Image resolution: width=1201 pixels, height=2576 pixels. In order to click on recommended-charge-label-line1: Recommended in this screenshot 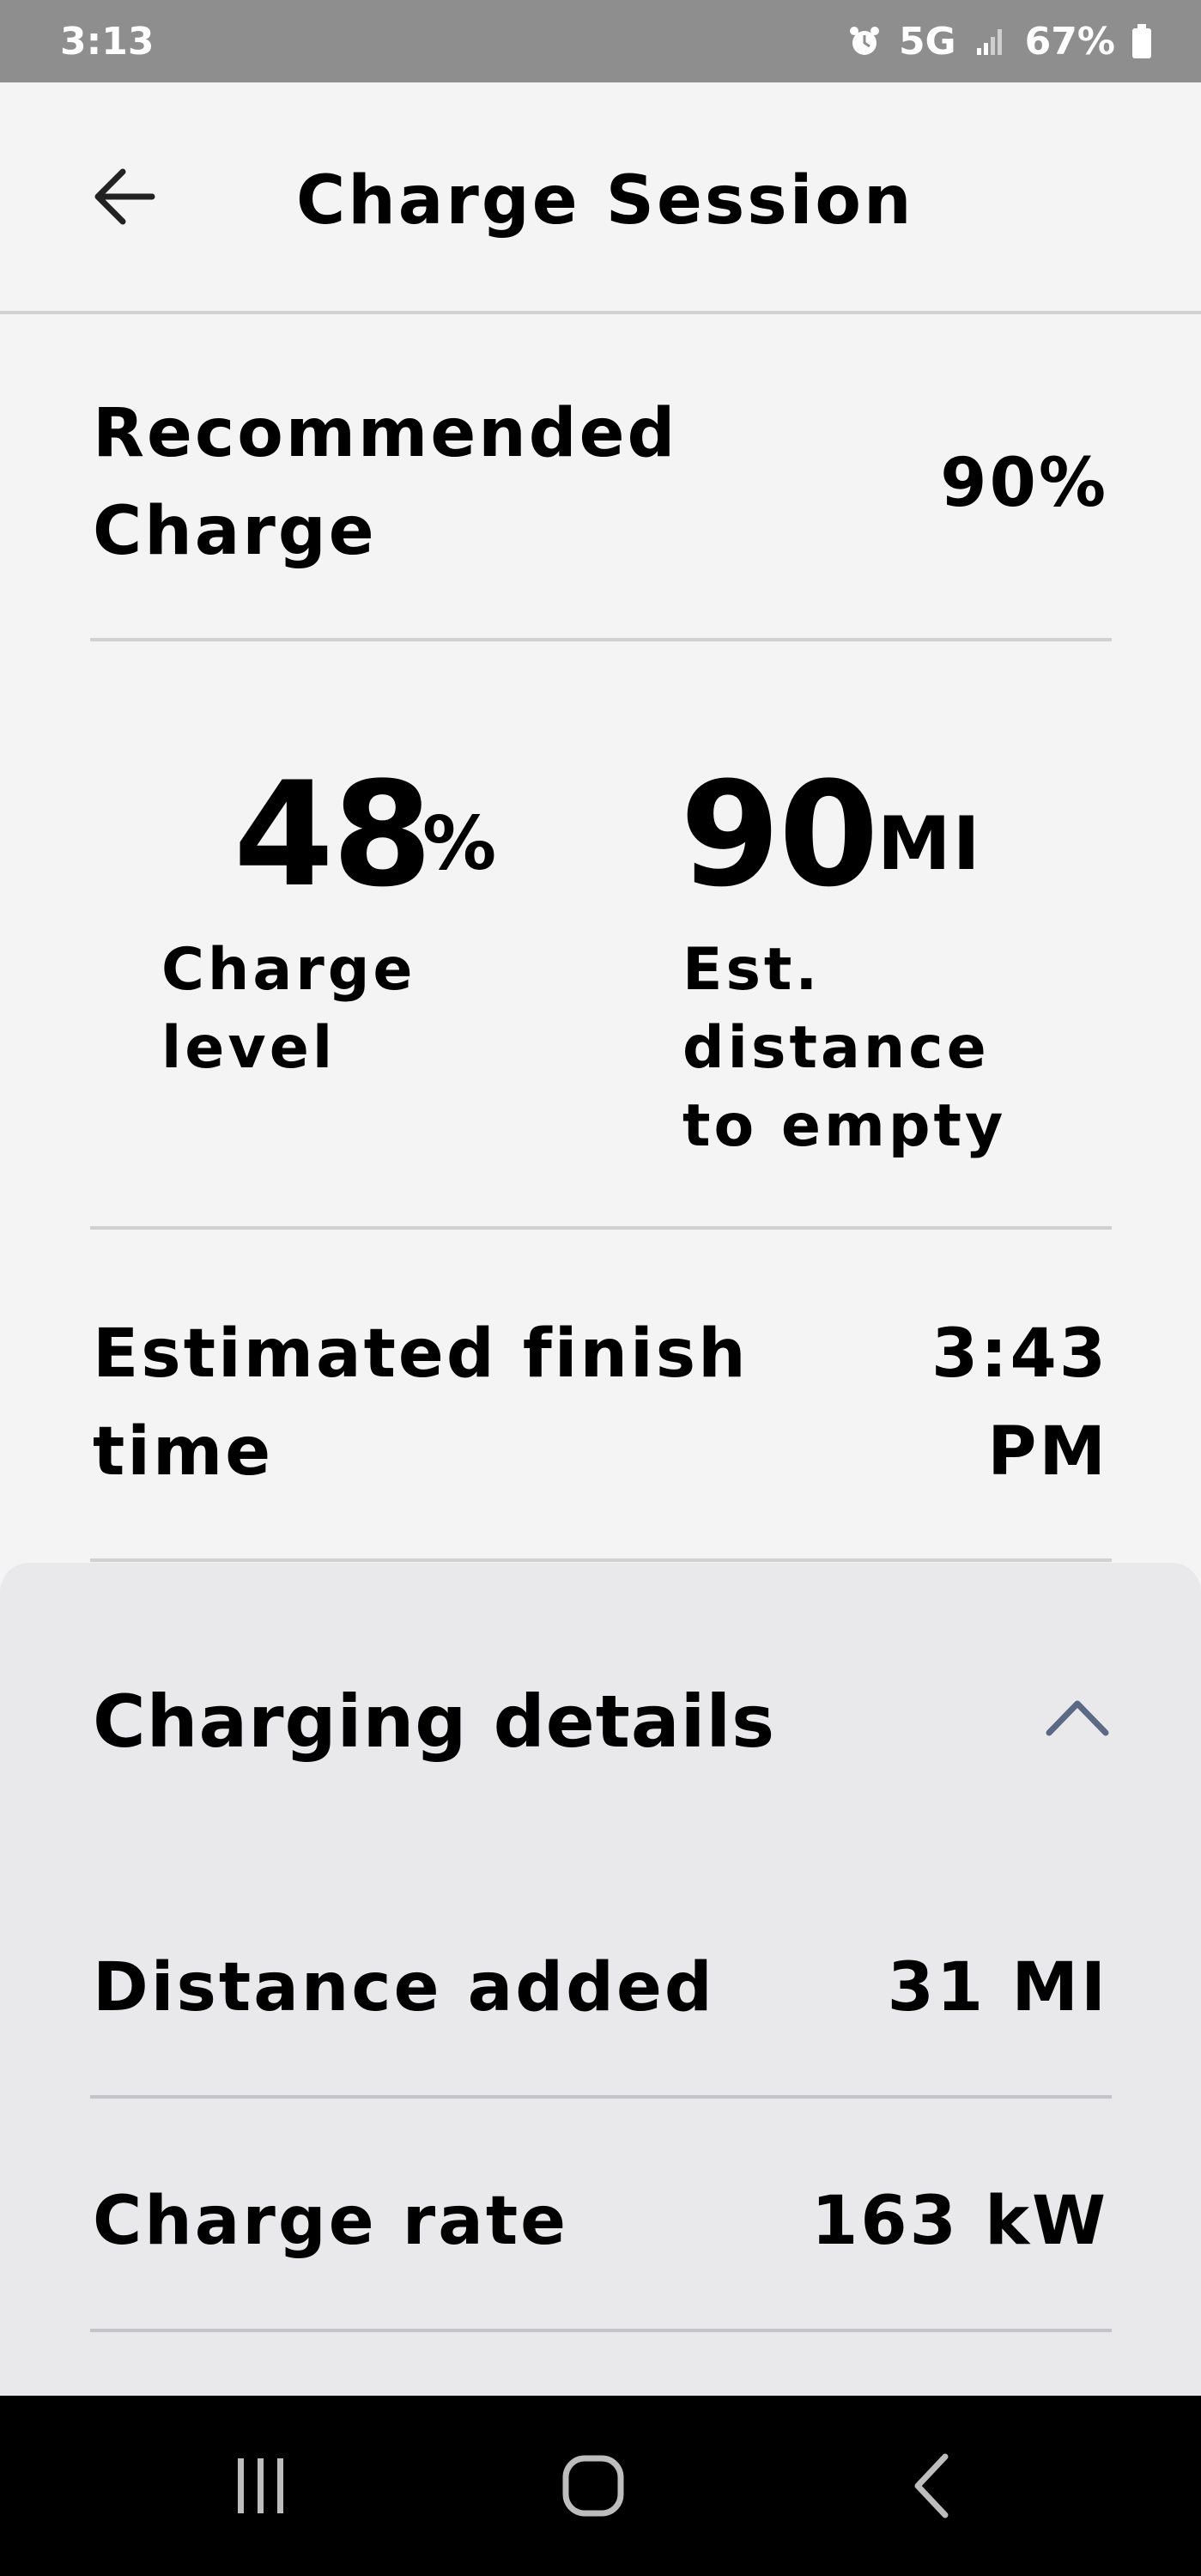, I will do `click(385, 433)`.